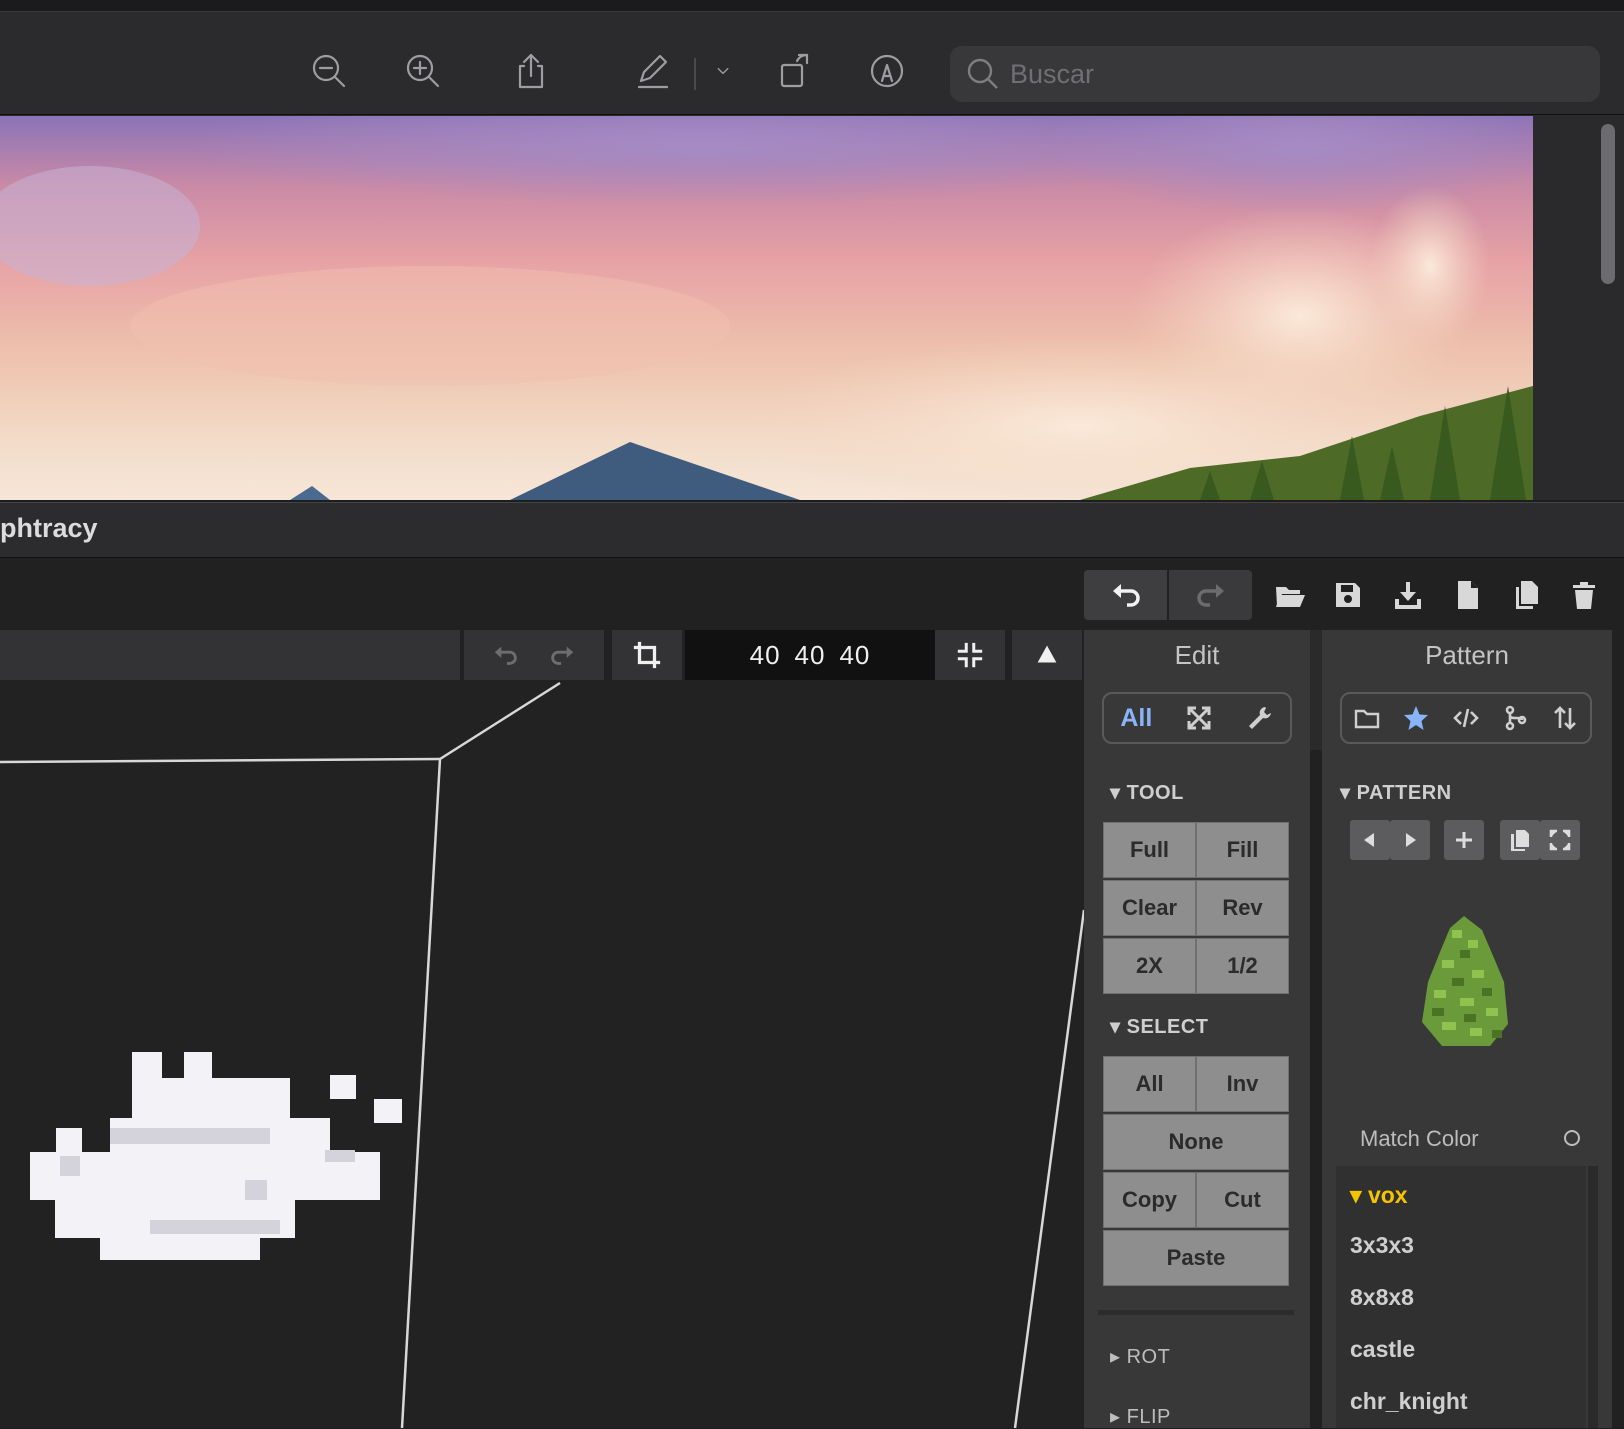 This screenshot has width=1624, height=1429. What do you see at coordinates (1467, 655) in the screenshot?
I see `pattern-header: Pattern` at bounding box center [1467, 655].